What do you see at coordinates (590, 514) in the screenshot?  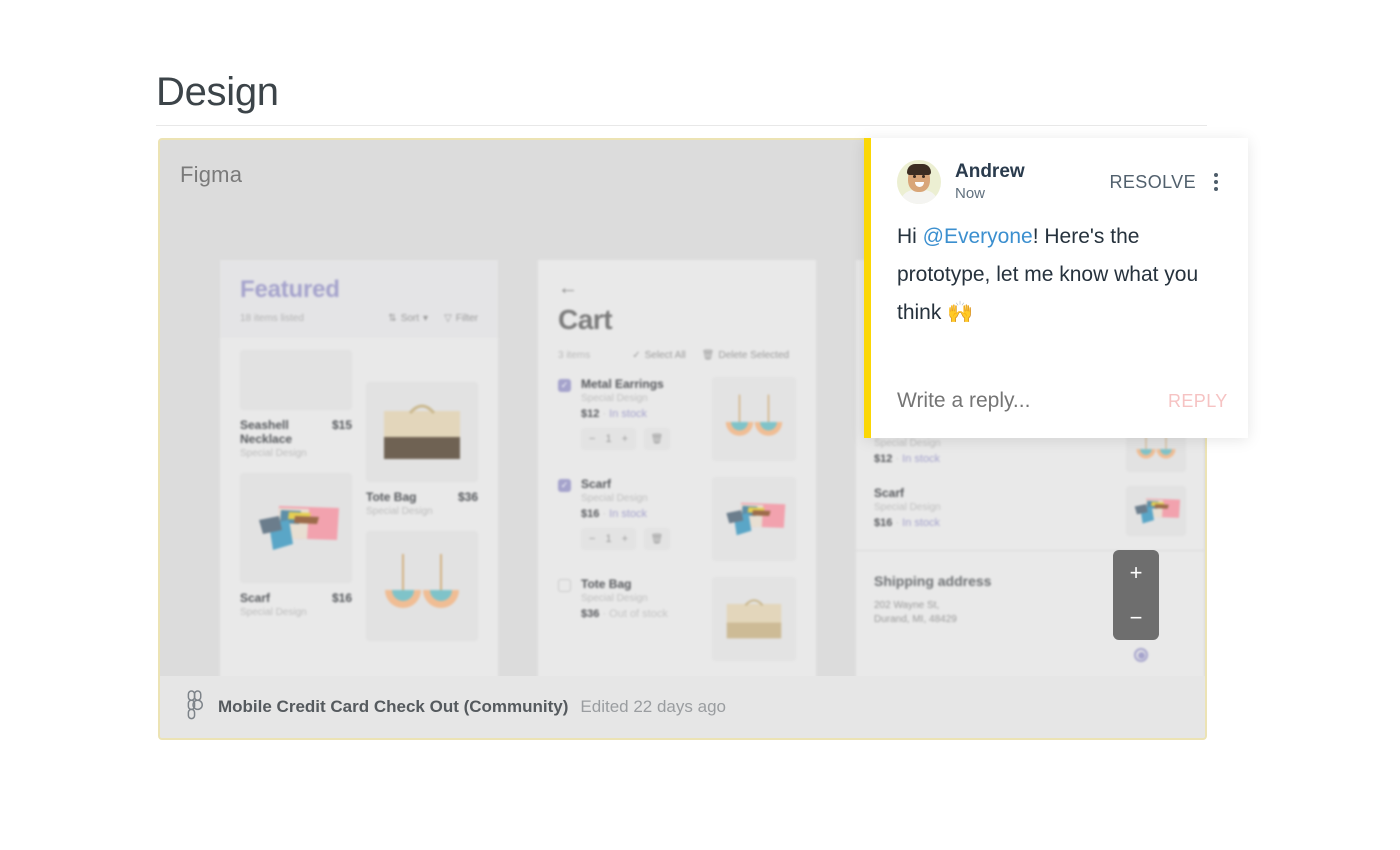 I see `cart-item-price: $16` at bounding box center [590, 514].